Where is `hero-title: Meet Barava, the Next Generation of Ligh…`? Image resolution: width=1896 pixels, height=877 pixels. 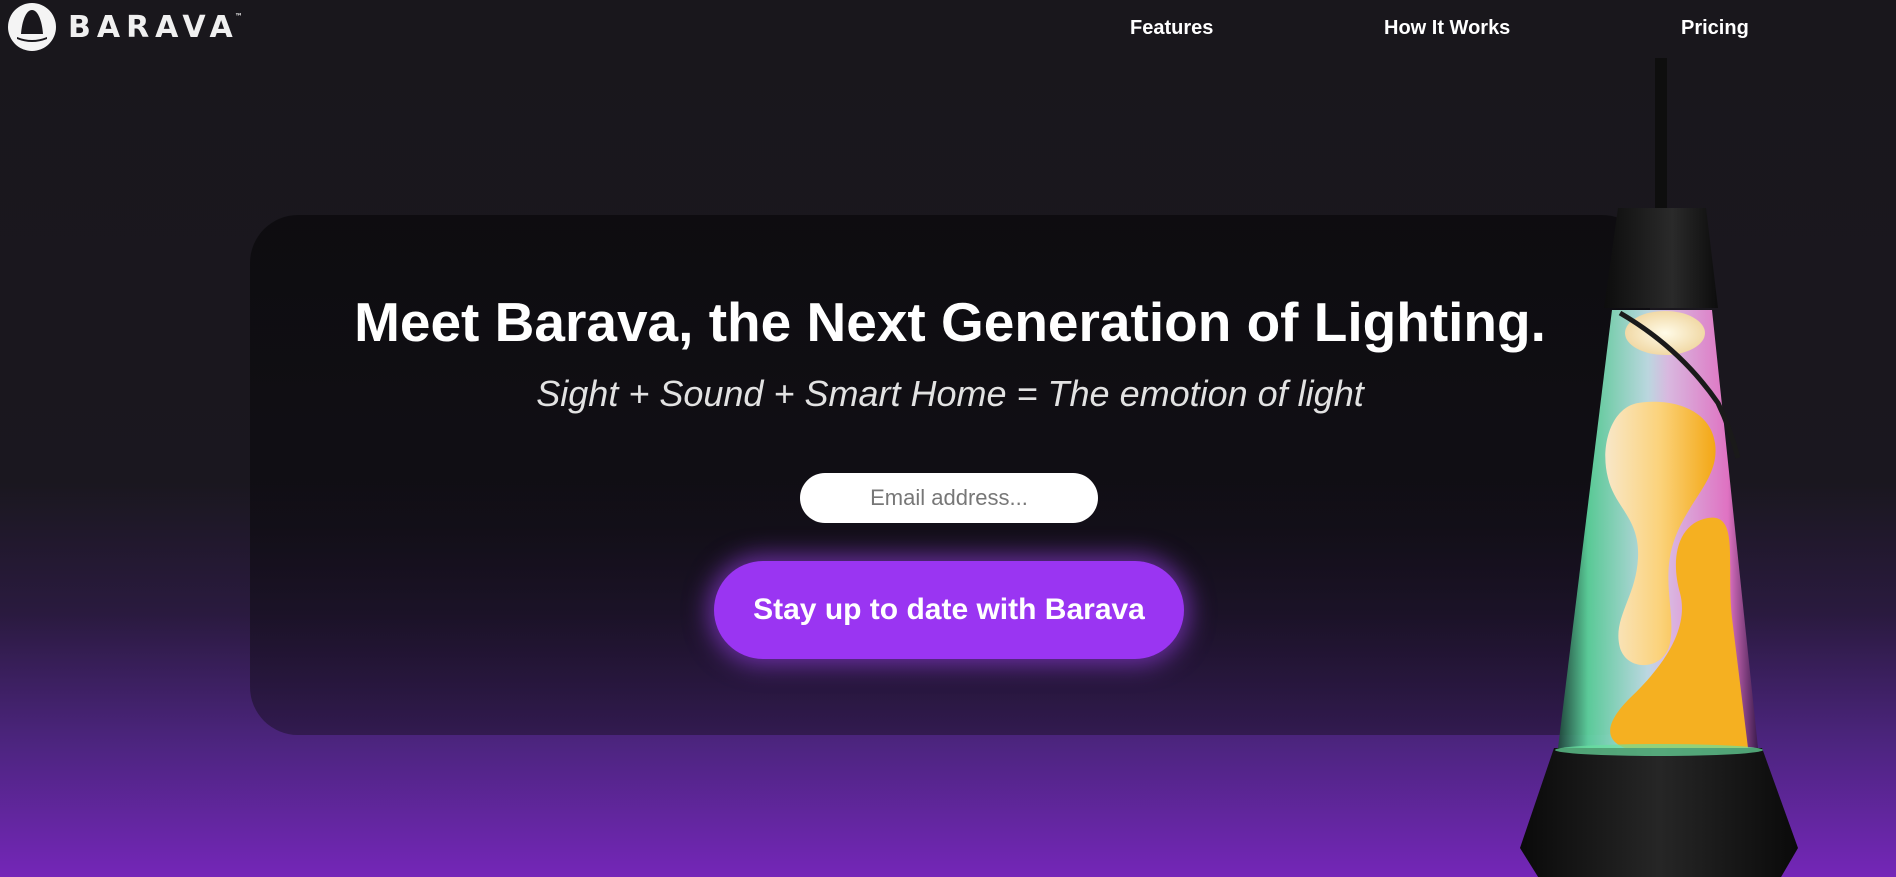
hero-title: Meet Barava, the Next Generation of Ligh… is located at coordinates (950, 322).